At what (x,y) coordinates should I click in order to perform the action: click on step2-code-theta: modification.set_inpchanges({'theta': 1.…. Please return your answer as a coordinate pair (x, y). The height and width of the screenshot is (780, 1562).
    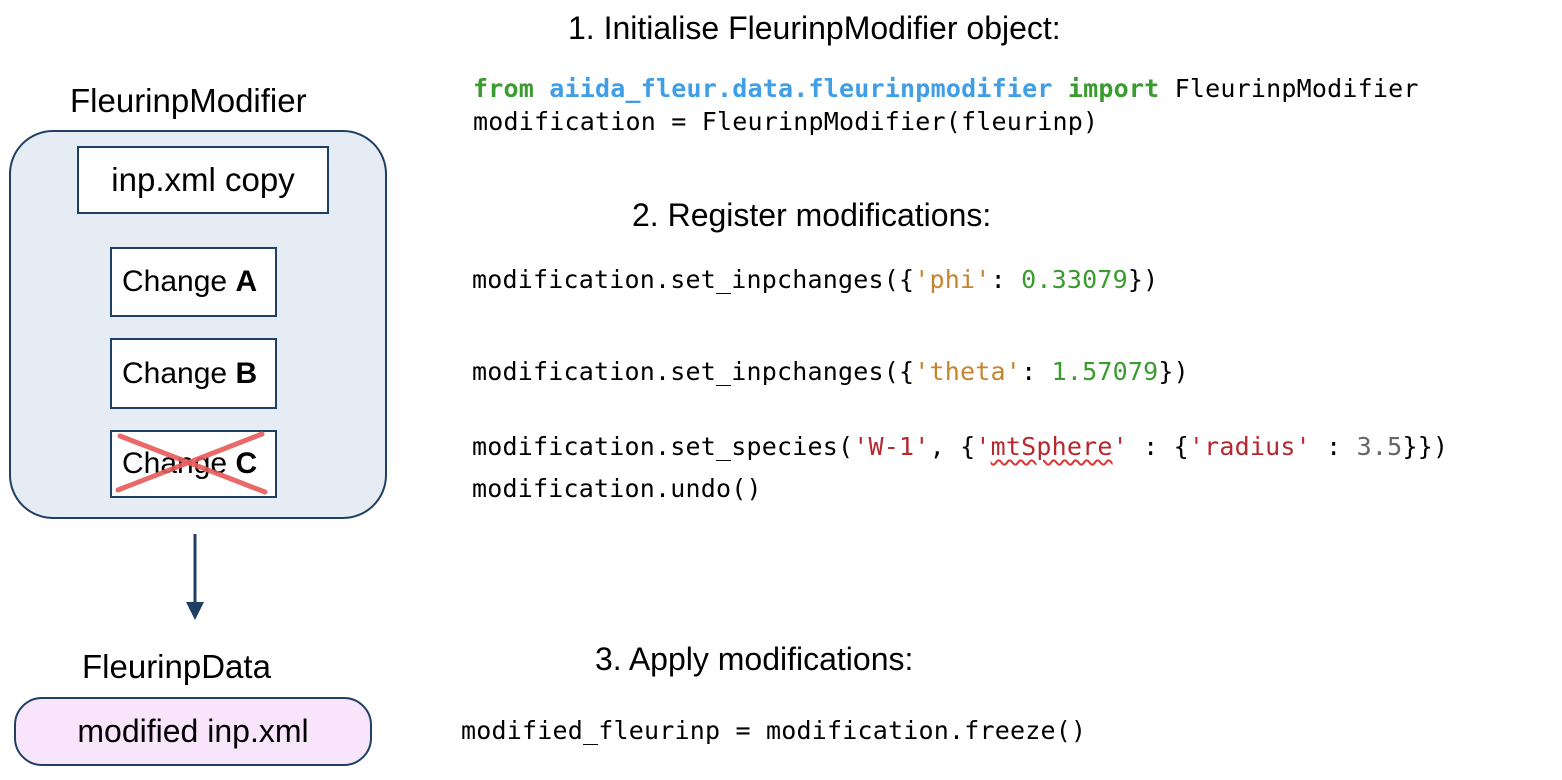
    Looking at the image, I should click on (830, 371).